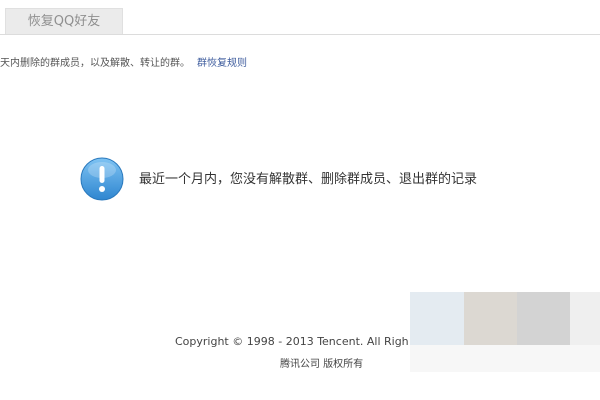 The image size is (600, 400). I want to click on watermark-overlay, so click(505, 332).